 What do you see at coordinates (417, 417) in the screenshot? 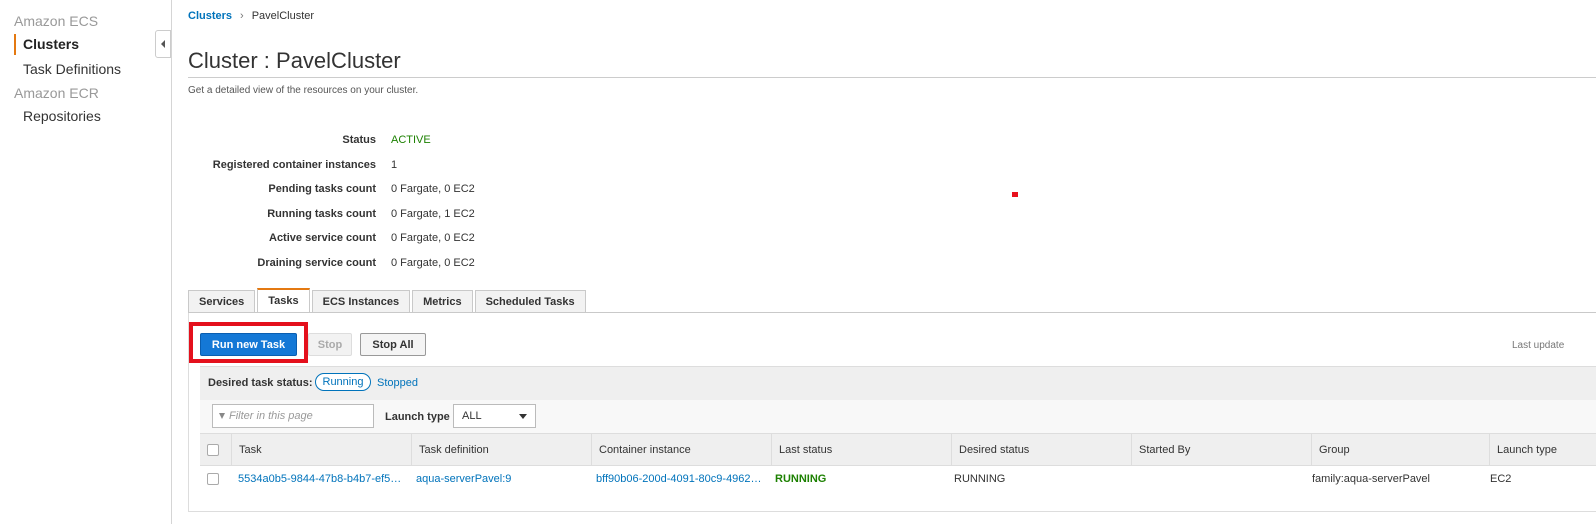
I see `launch-type-label: Launch type` at bounding box center [417, 417].